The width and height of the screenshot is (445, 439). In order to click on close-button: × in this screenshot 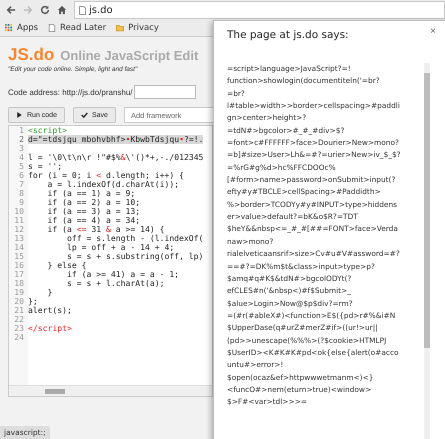, I will do `click(433, 31)`.